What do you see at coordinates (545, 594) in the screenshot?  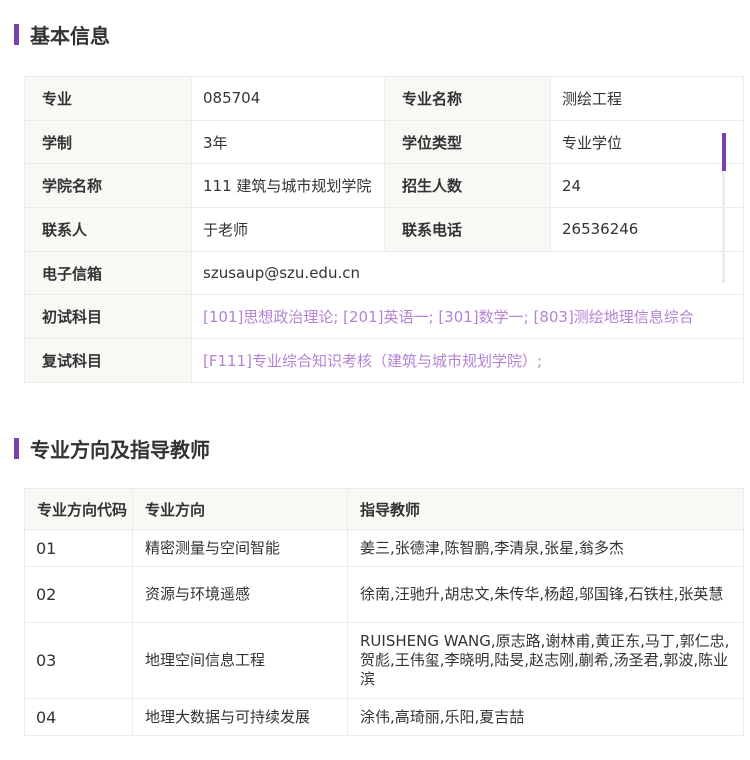 I see `direction-advisors: 徐南,汪驰升,胡忠文,朱传华,杨超,邬国锋,石铁柱,张英慧` at bounding box center [545, 594].